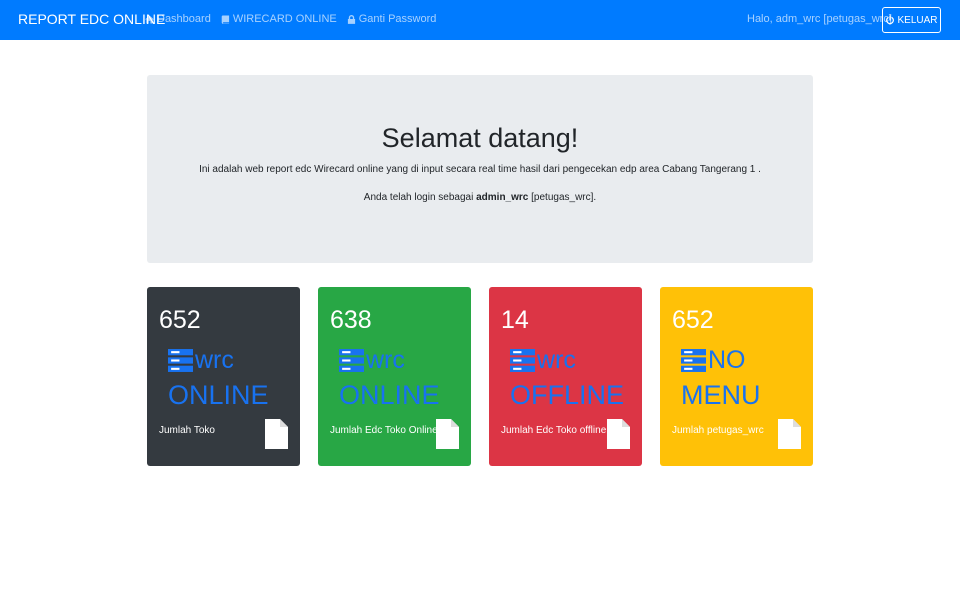 Image resolution: width=960 pixels, height=600 pixels. What do you see at coordinates (394, 376) in the screenshot?
I see `stat-card-edc-online: 638 wrc ONLINE Jumlah Edc Toko Online` at bounding box center [394, 376].